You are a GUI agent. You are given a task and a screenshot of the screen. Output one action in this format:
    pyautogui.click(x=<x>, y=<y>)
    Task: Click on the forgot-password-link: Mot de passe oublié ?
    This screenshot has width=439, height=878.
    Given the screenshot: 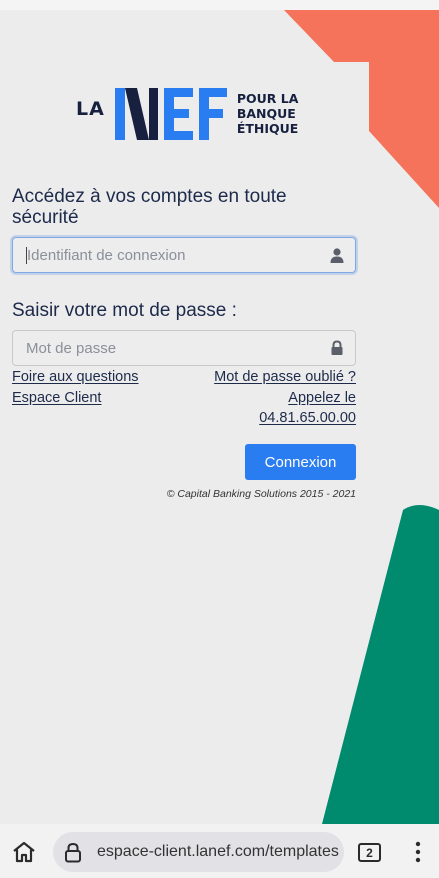 What is the action you would take?
    pyautogui.click(x=285, y=377)
    